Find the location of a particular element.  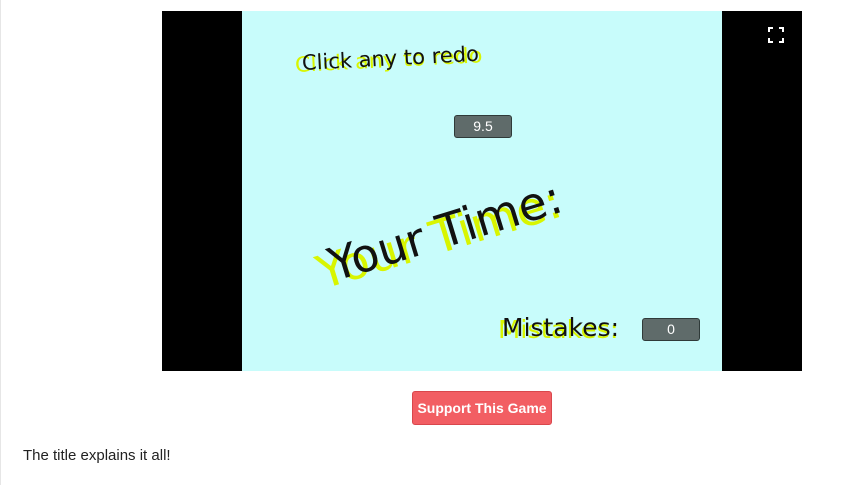

redo-instruction: Click any to redo is located at coordinates (390, 58).